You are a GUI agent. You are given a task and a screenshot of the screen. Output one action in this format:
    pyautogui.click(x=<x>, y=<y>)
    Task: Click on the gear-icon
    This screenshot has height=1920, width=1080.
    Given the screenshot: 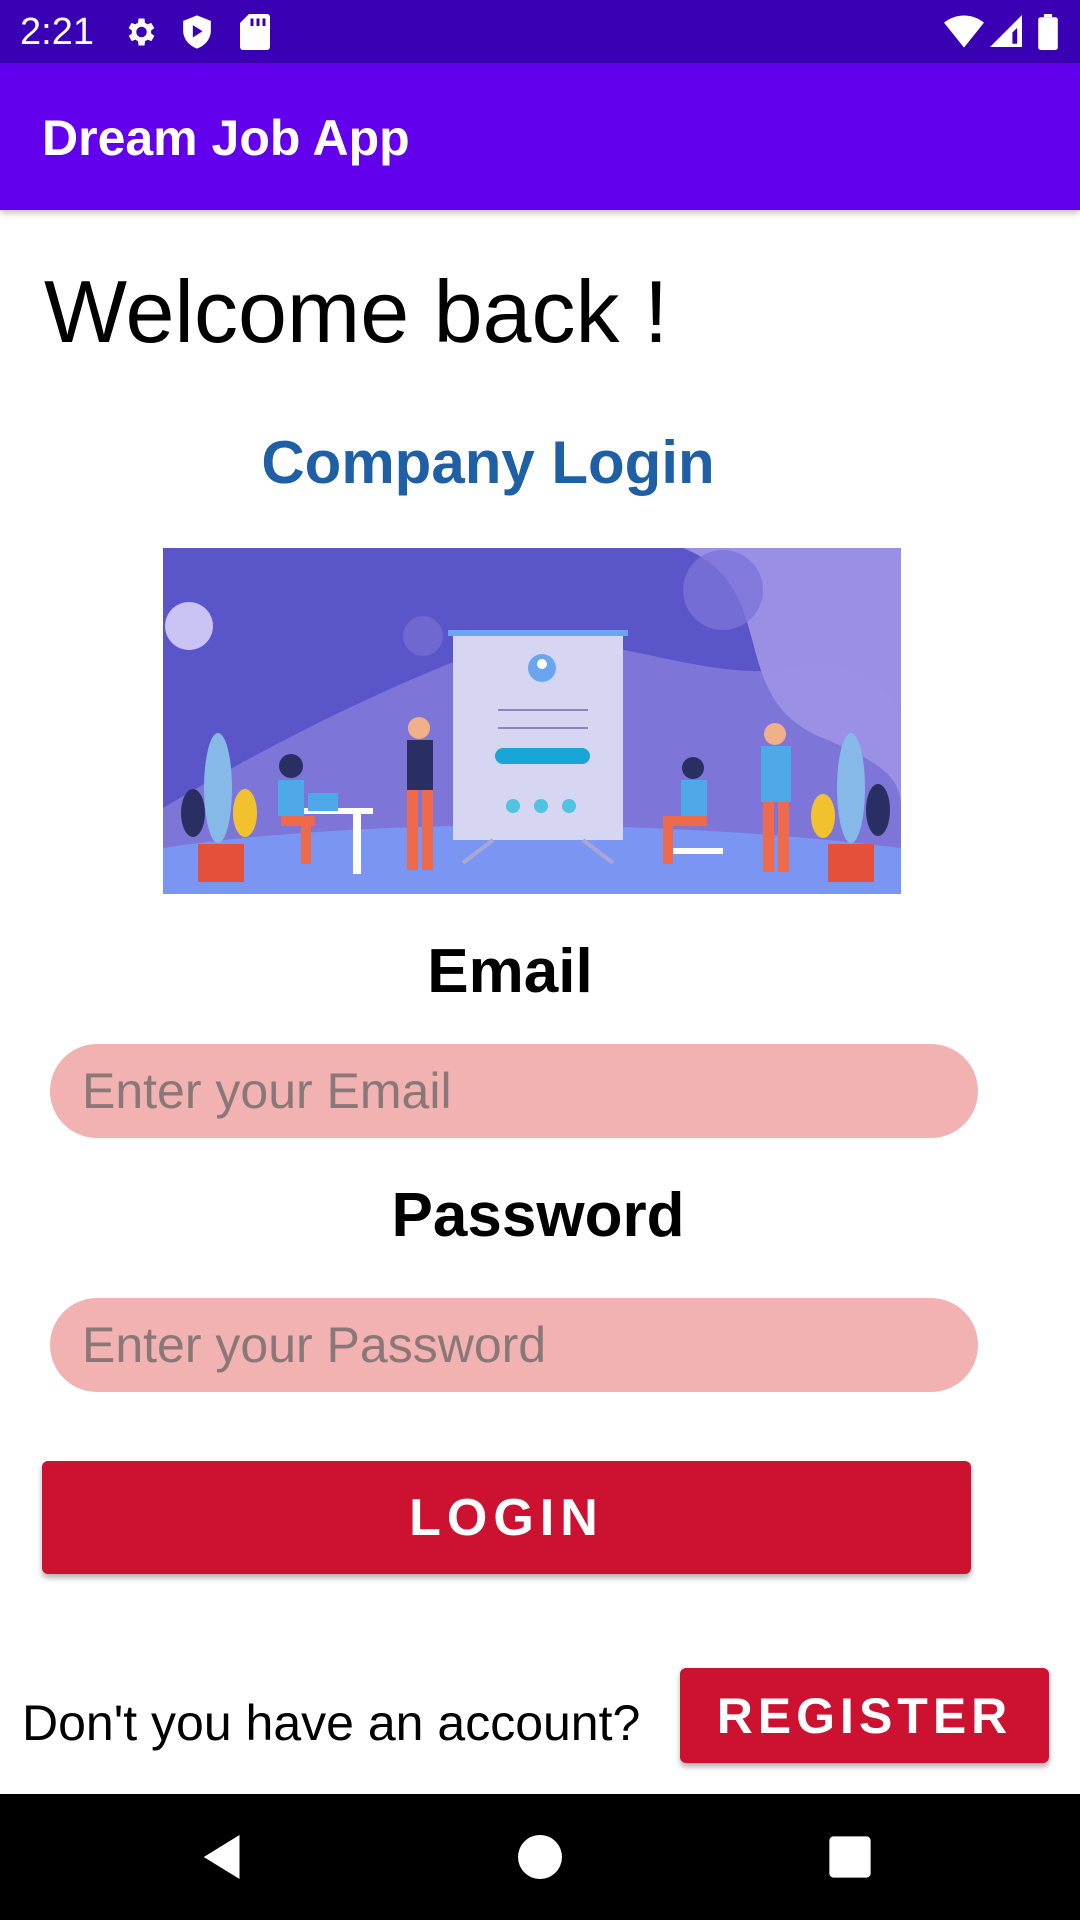 What is the action you would take?
    pyautogui.click(x=140, y=34)
    